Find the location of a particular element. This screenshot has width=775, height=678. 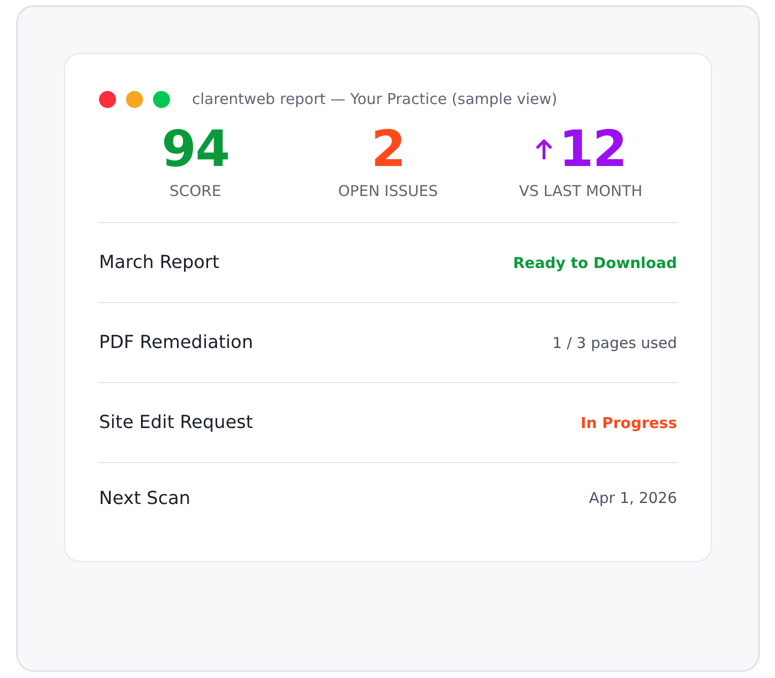

row-label: PDF Remediation is located at coordinates (176, 342).